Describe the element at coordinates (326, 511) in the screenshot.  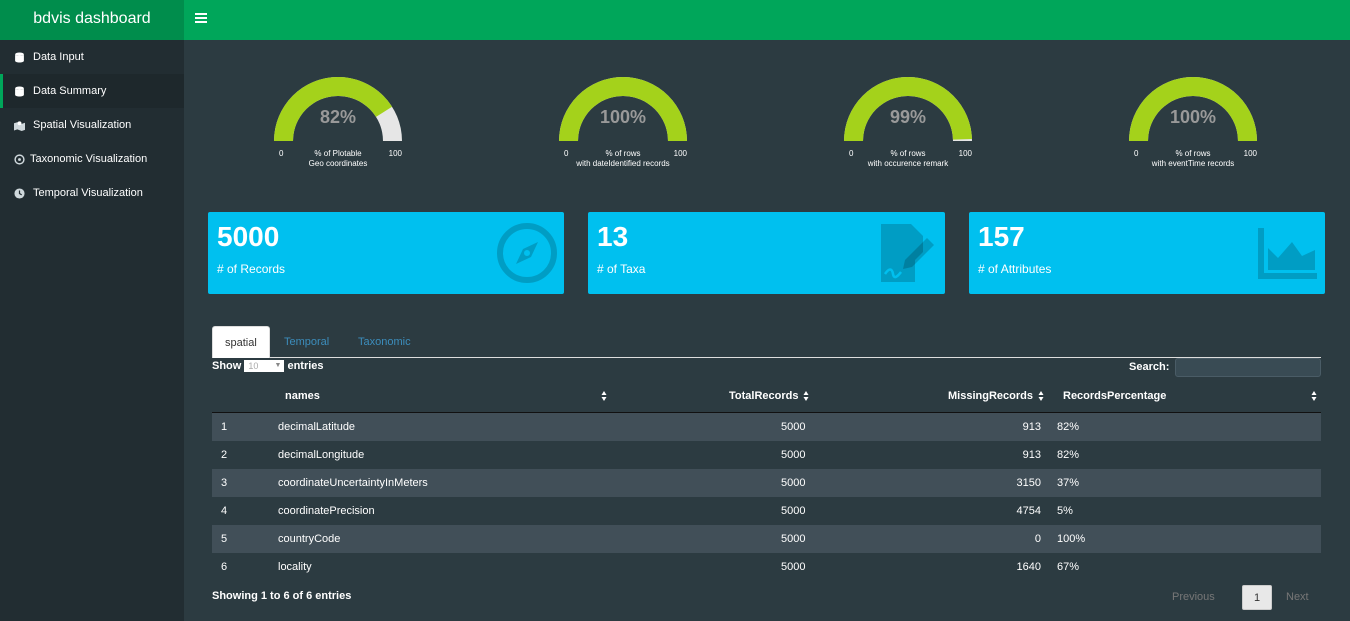
I see `cell-name: coordinatePrecision` at that location.